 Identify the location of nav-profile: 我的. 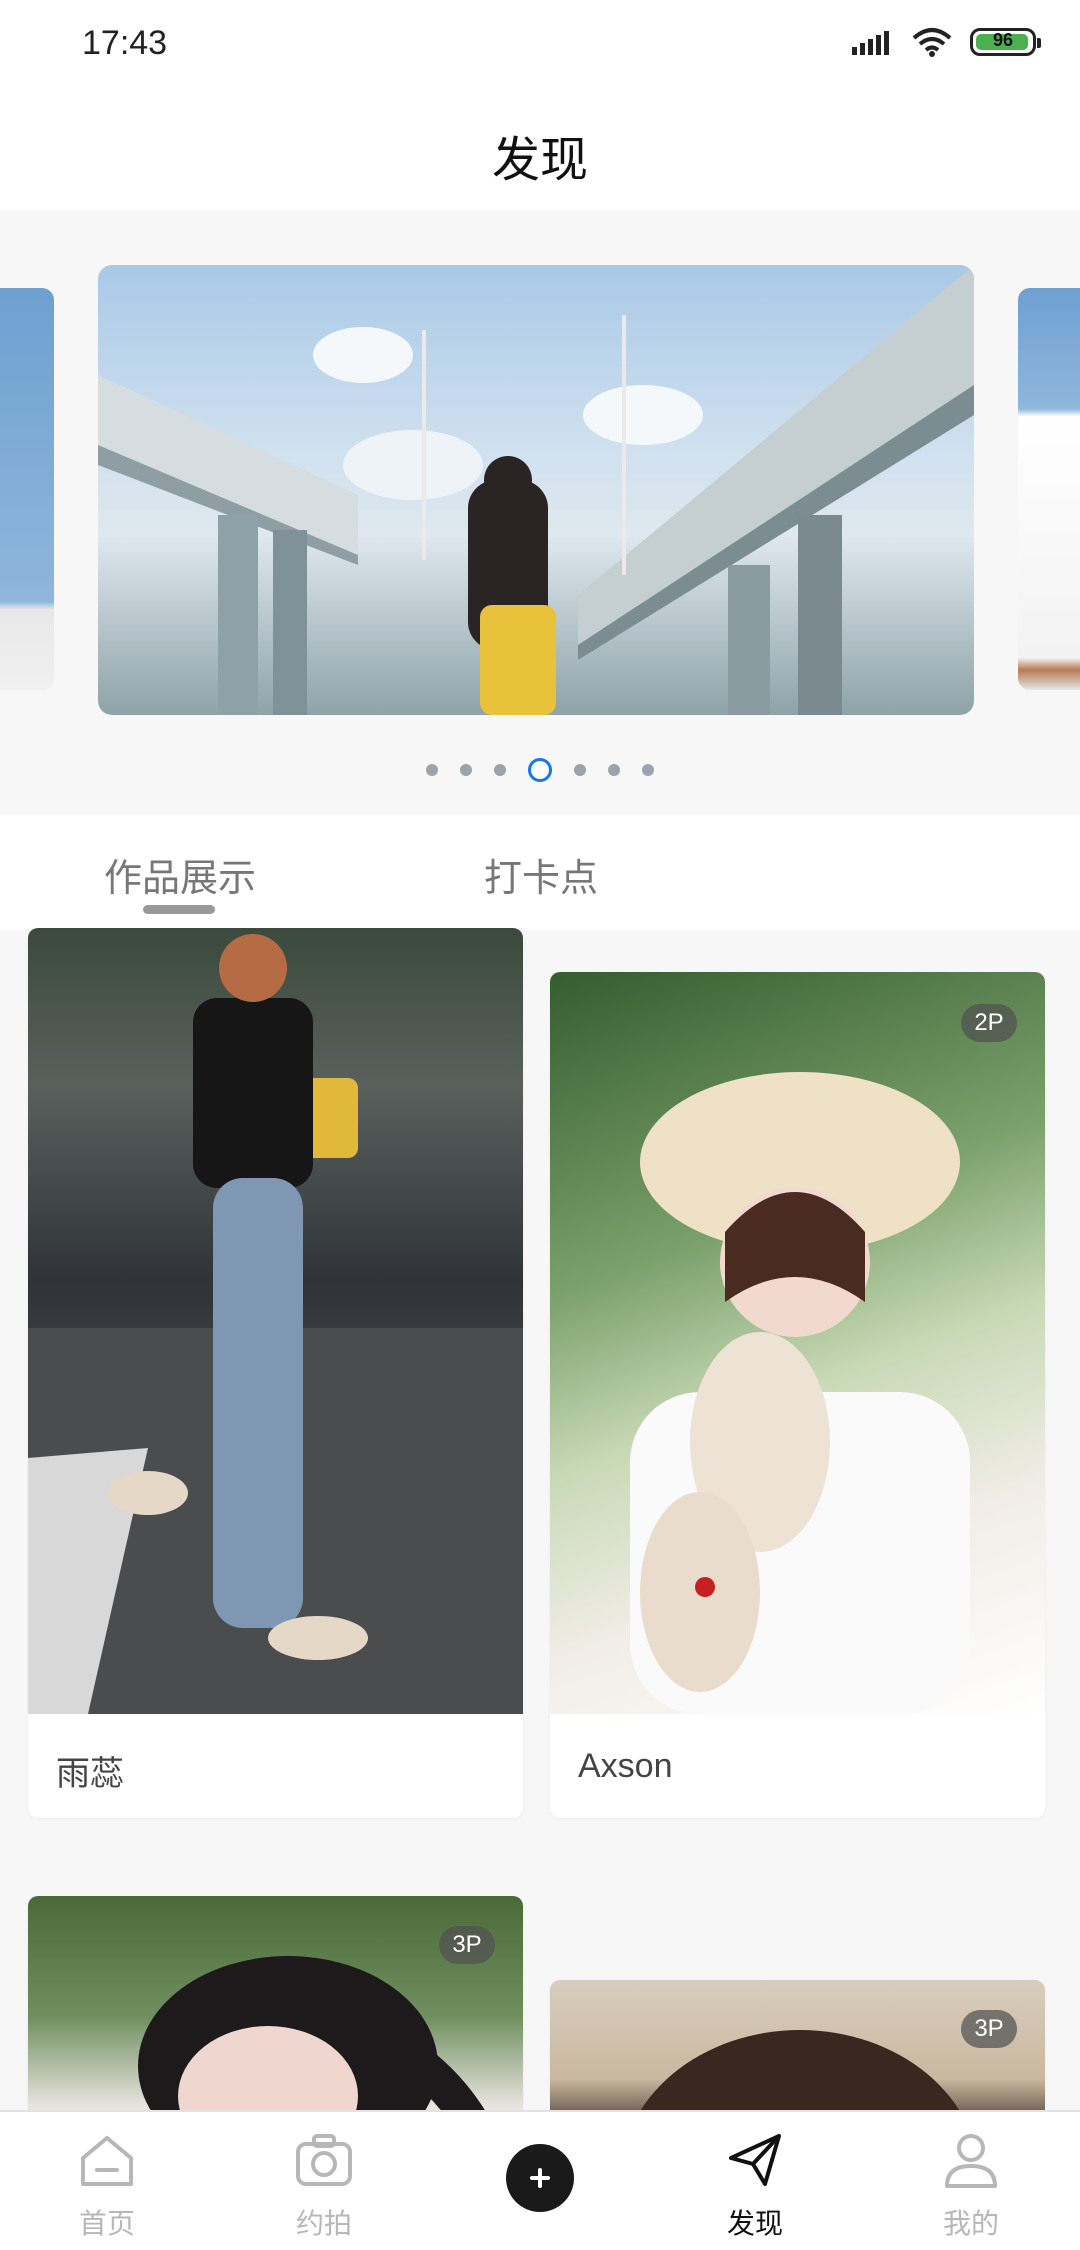
(971, 2181).